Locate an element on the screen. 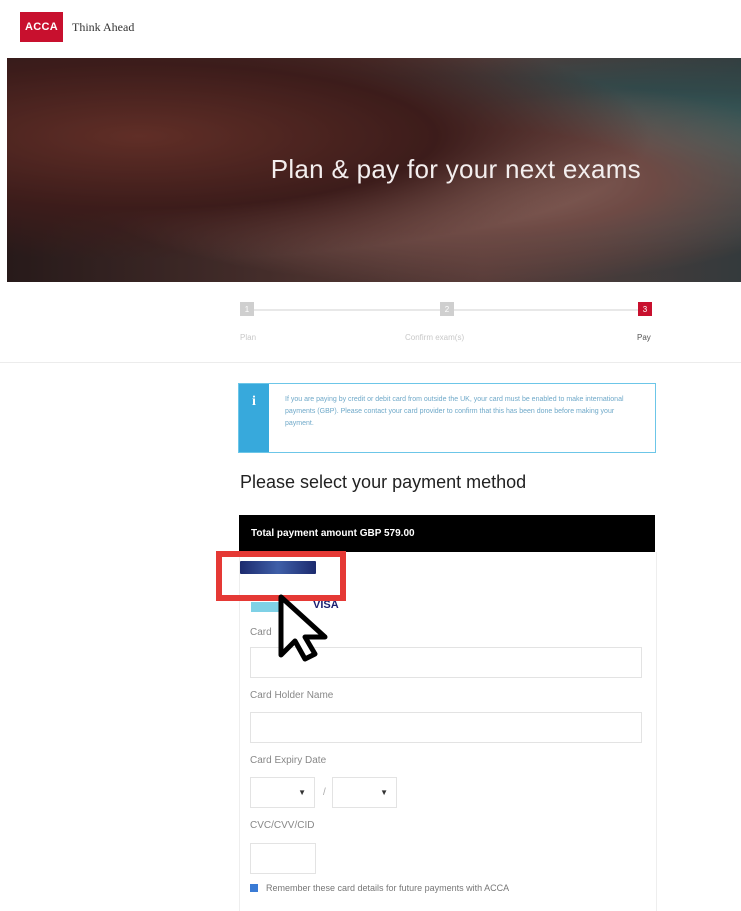  cvc-label: CVC/CVV/CID is located at coordinates (282, 825).